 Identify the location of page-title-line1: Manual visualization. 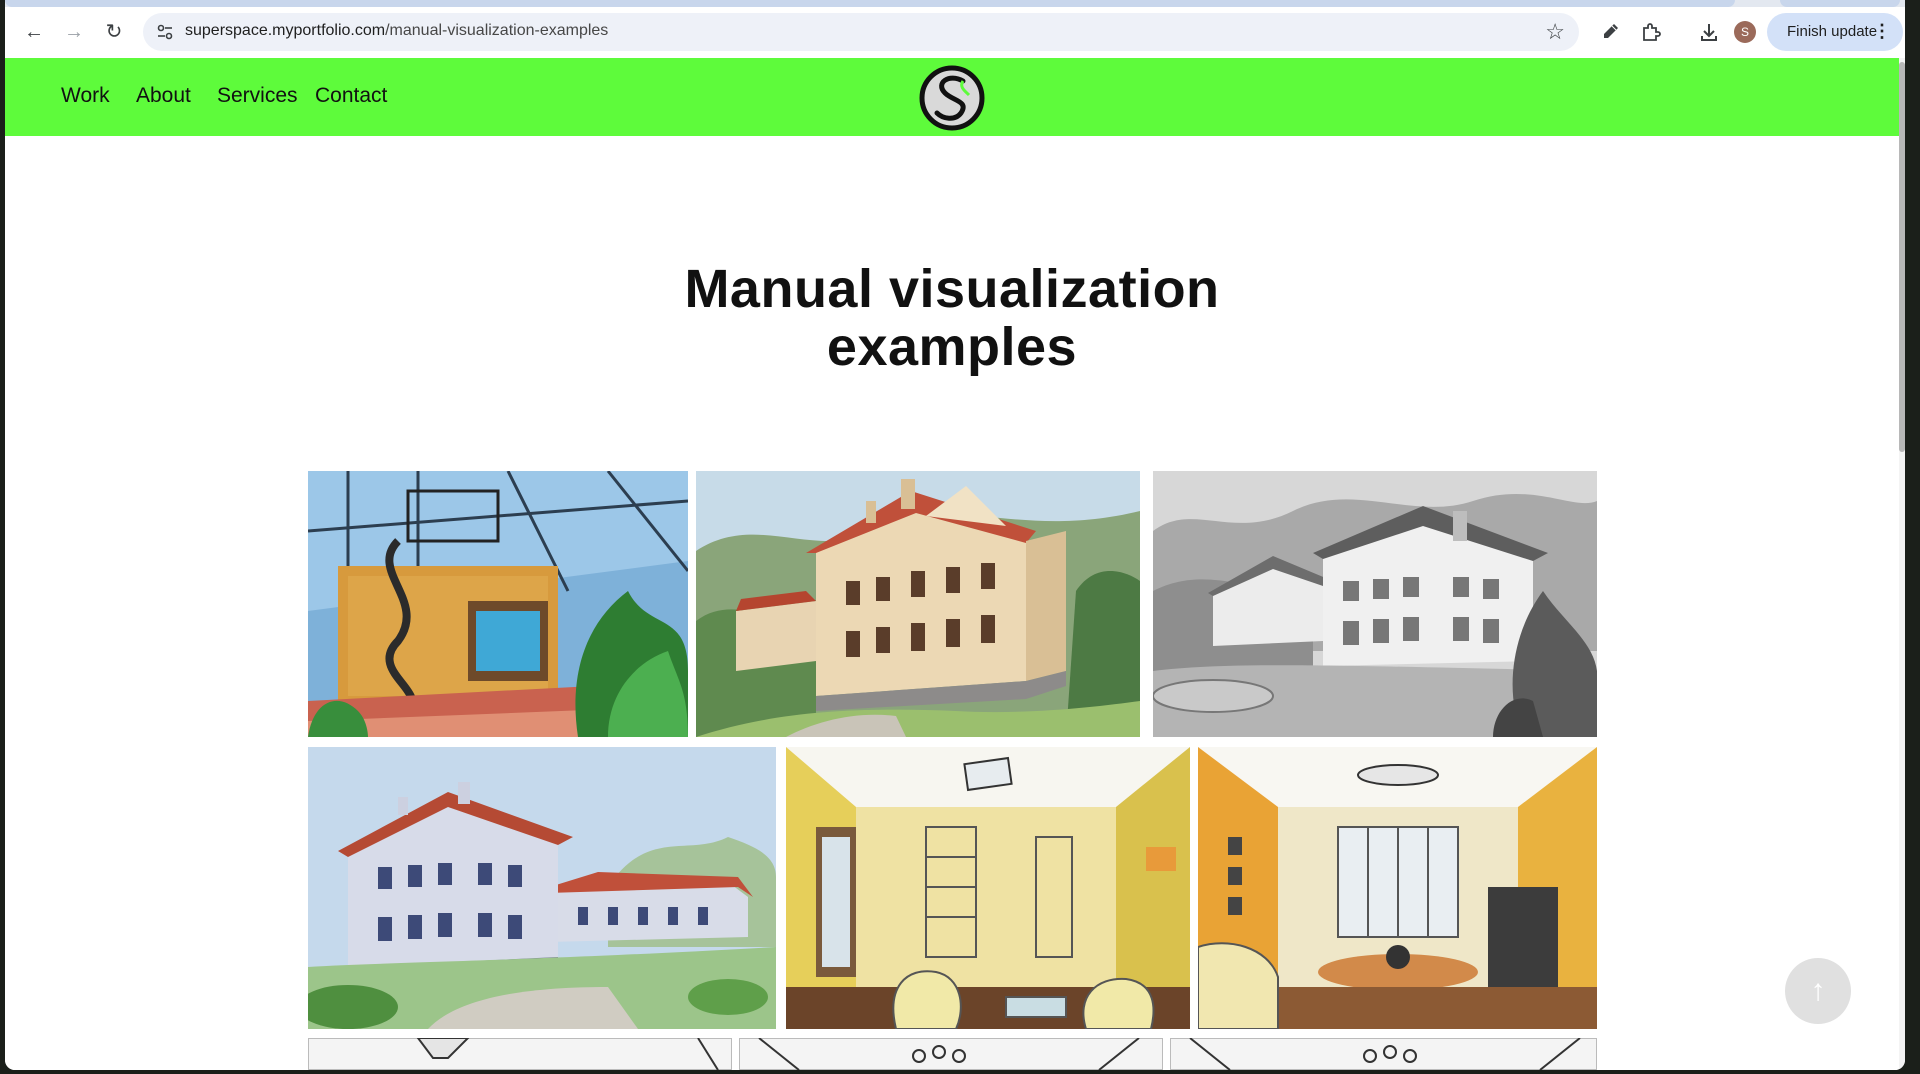
(952, 289).